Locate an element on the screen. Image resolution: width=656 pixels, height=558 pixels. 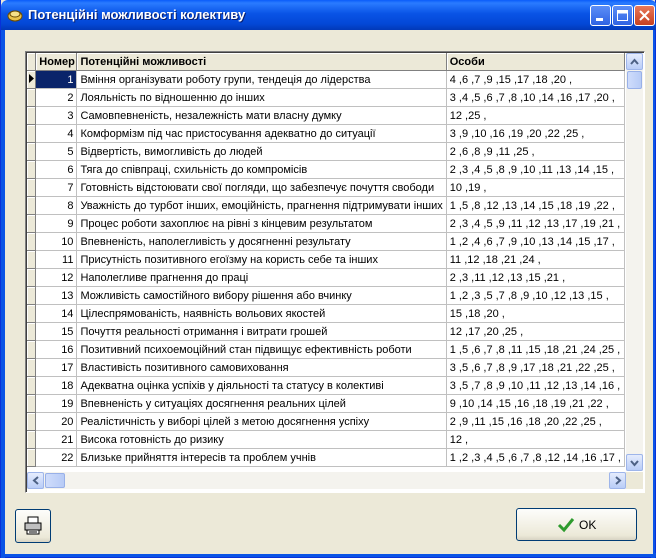
cell-persons: 2 ,3 ,4 ,5 ,8 ,9 ,10 ,11 ,13 ,14 ,15 , is located at coordinates (535, 169).